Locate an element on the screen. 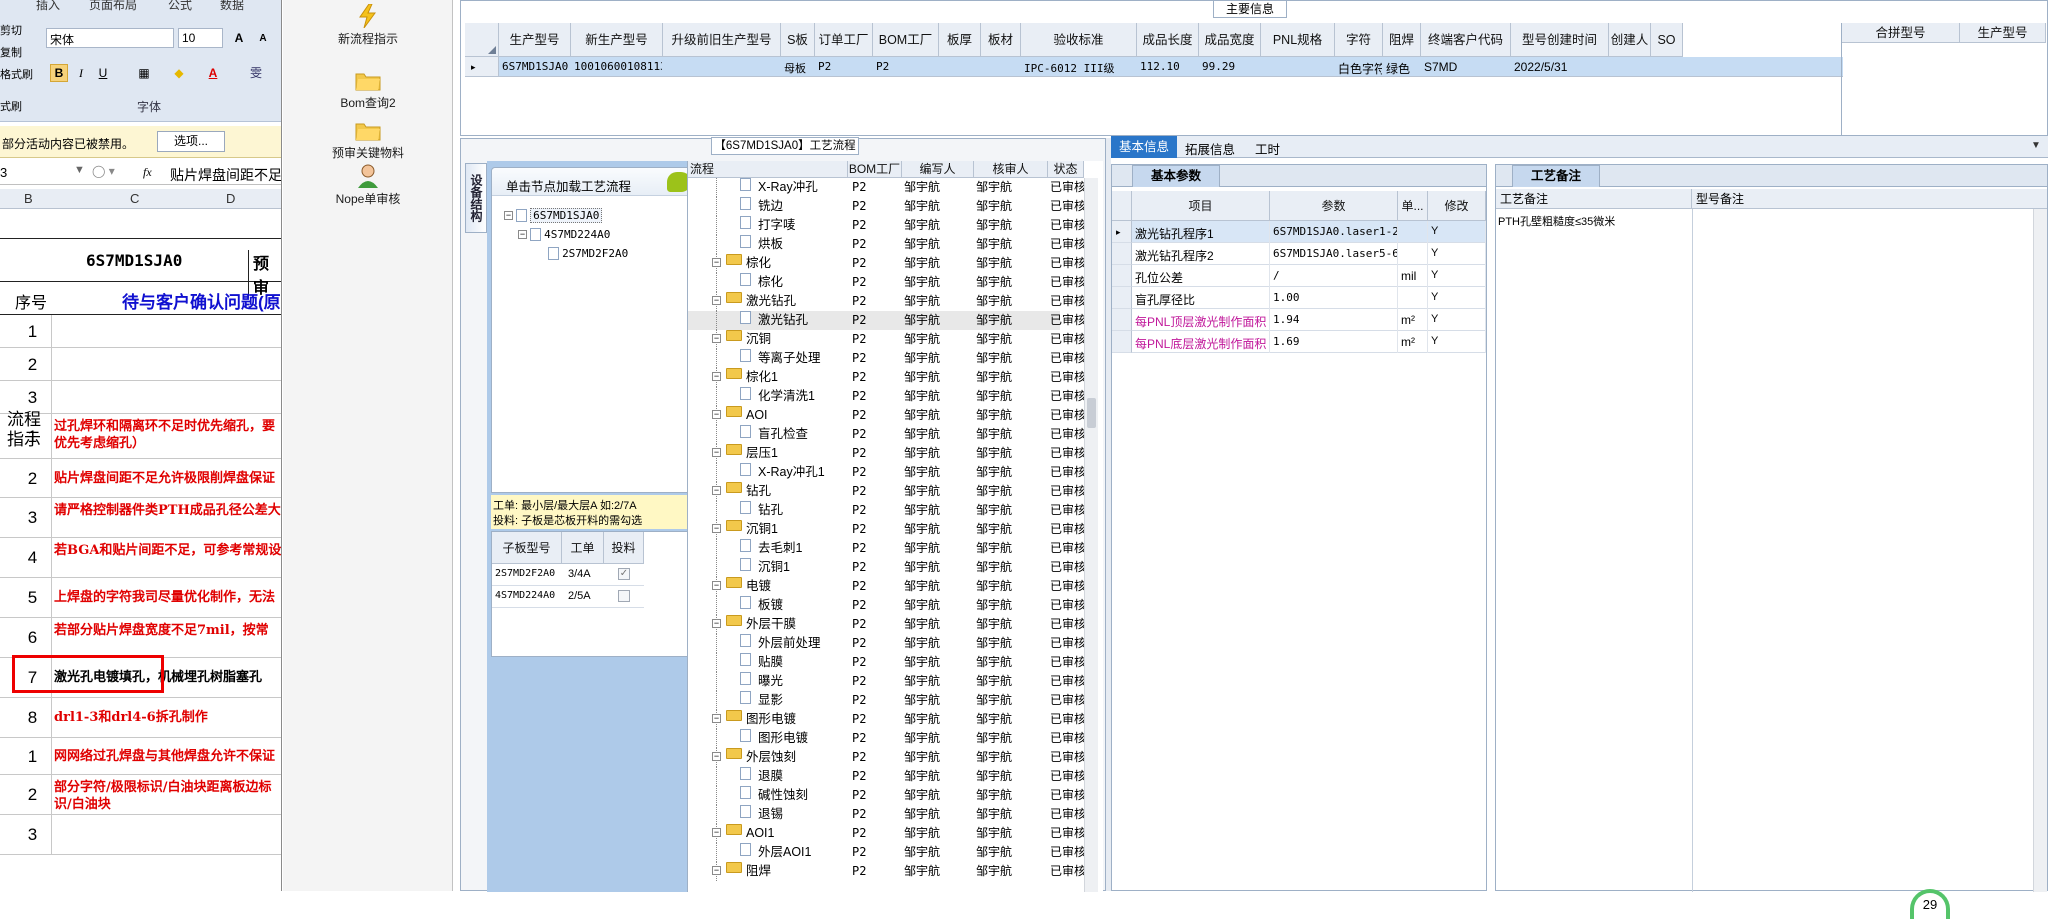  process-remark-text: PTH孔壁粗糙度≤35微米 is located at coordinates (1556, 221).